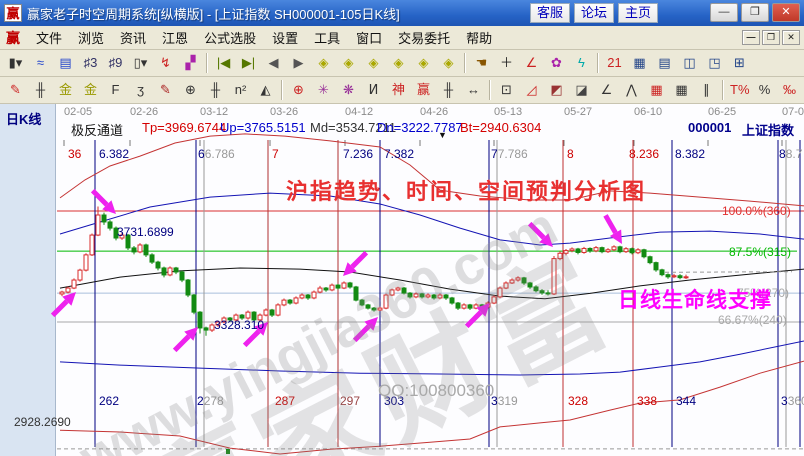 The height and width of the screenshot is (456, 804). Describe the element at coordinates (581, 90) in the screenshot. I see `fan-box-dark-icon: ◪` at that location.